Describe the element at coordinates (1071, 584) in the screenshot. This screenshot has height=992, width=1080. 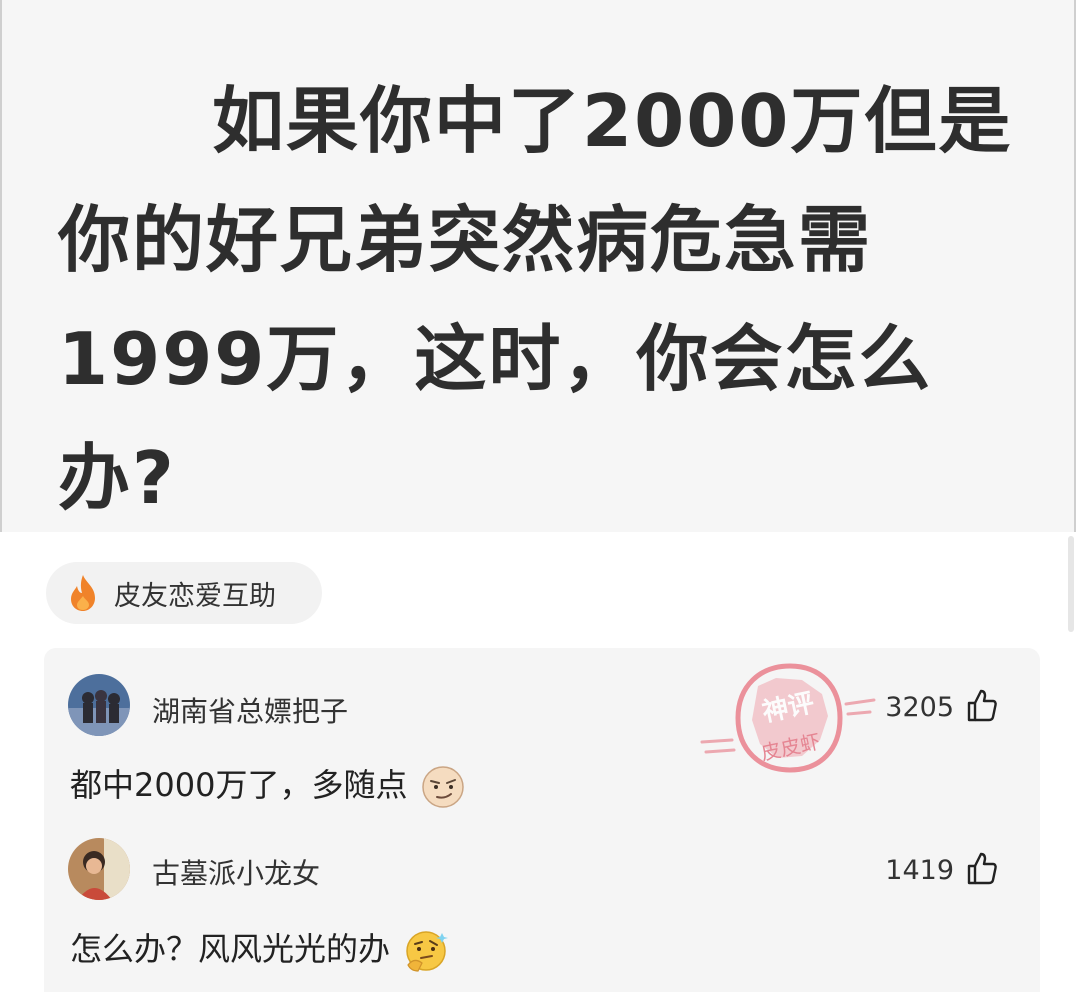
I see `scrollbar` at that location.